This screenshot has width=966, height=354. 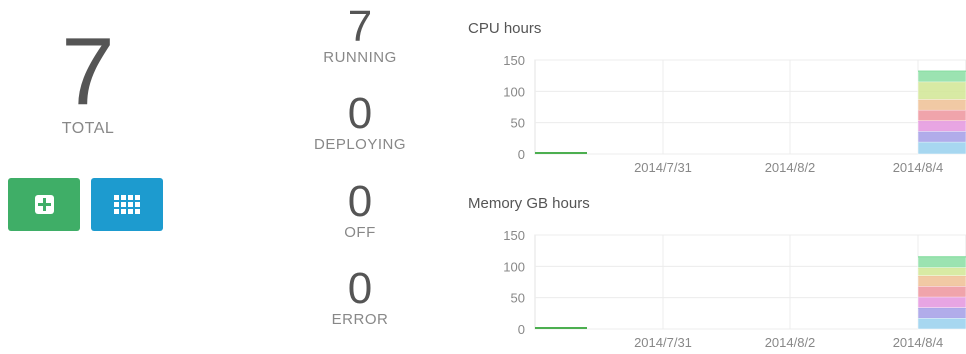 I want to click on cpu-chart-title: CPU hours, so click(x=505, y=28).